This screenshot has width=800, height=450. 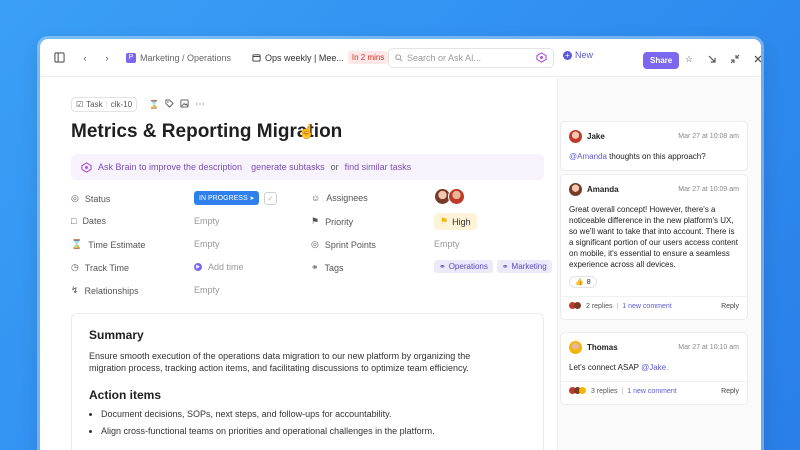 What do you see at coordinates (604, 391) in the screenshot?
I see `replies-link: 3 replies` at bounding box center [604, 391].